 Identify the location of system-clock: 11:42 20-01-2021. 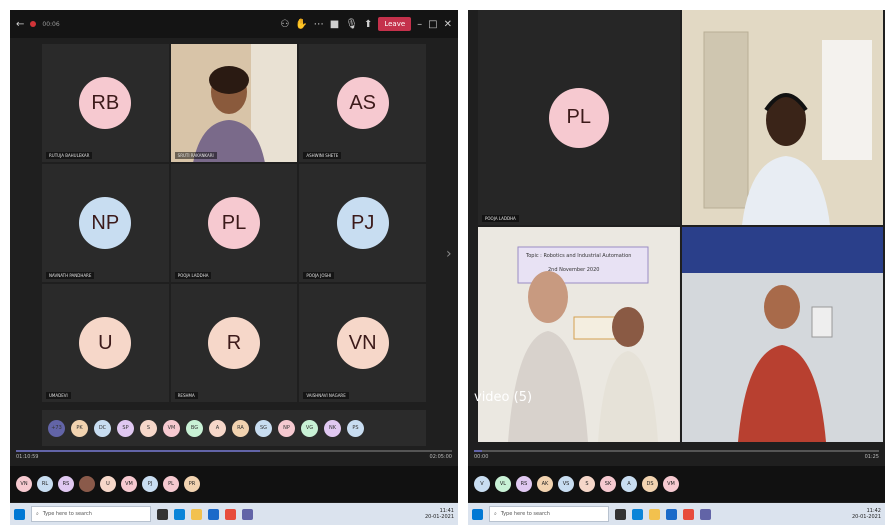
(866, 514).